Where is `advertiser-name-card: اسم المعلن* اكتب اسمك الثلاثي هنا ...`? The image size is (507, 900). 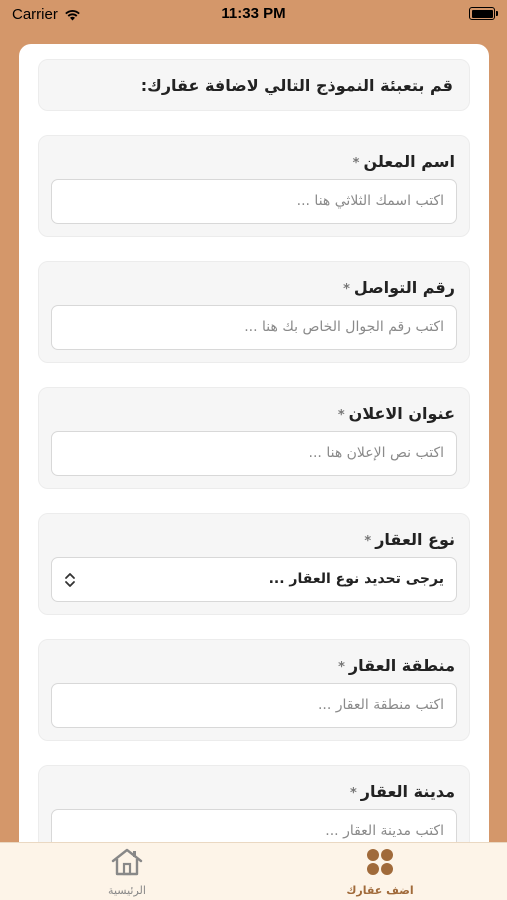
advertiser-name-card: اسم المعلن* اكتب اسمك الثلاثي هنا ... is located at coordinates (254, 186).